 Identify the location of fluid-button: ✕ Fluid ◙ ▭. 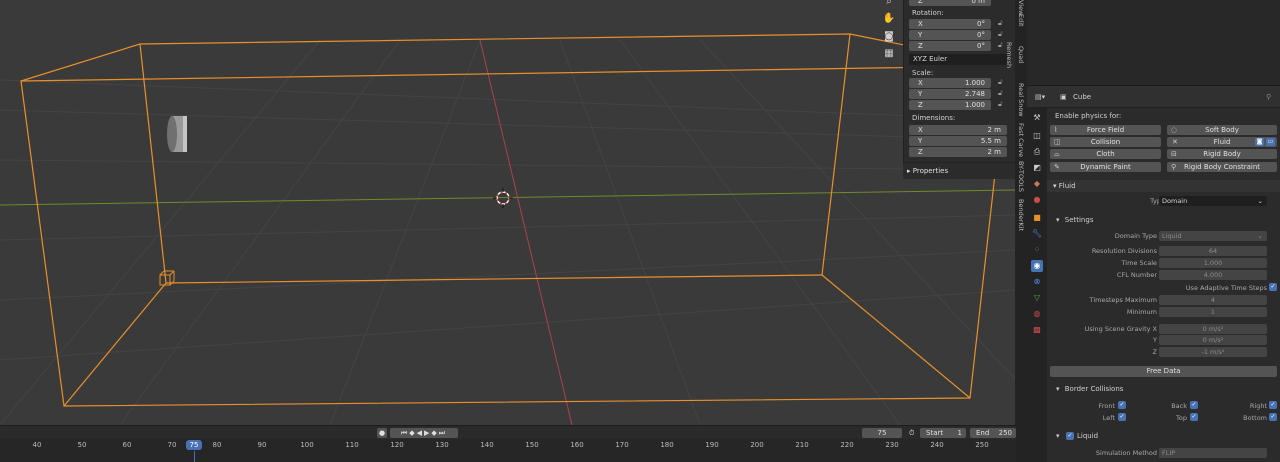
(1222, 142).